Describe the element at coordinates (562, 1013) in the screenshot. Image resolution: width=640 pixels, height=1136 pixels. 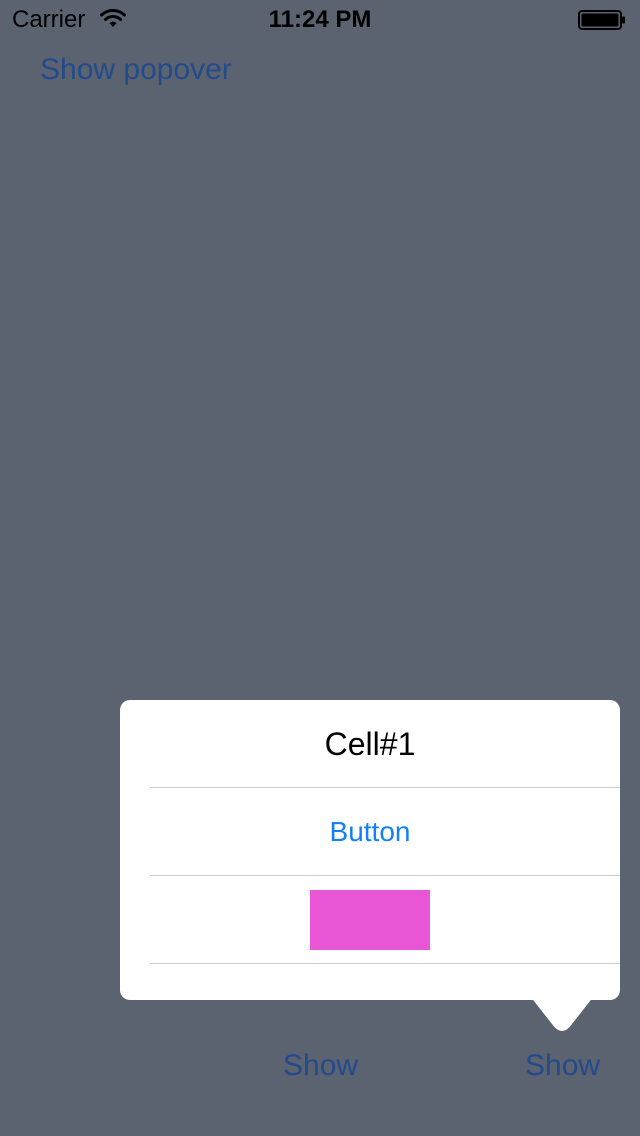
I see `popover-arrow` at that location.